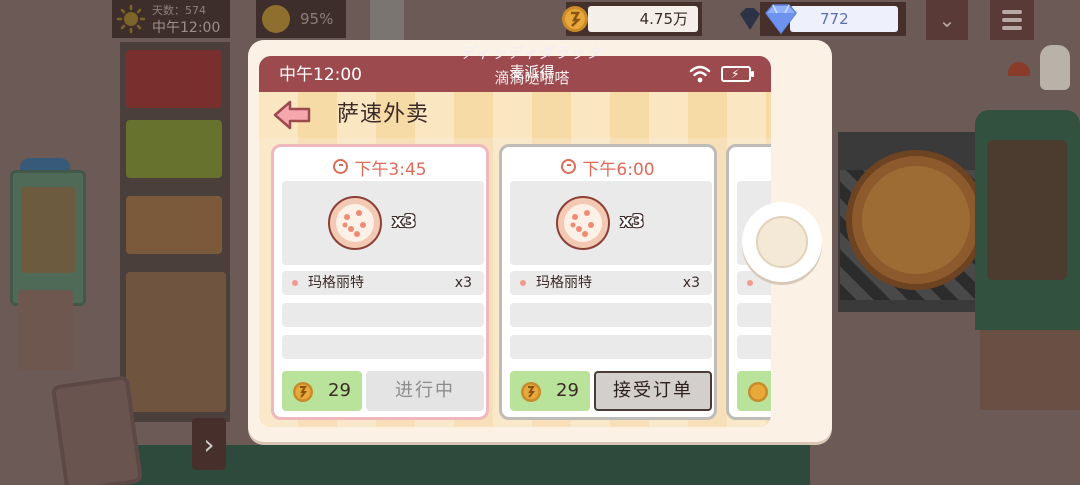 Image resolution: width=1080 pixels, height=485 pixels. What do you see at coordinates (700, 74) in the screenshot?
I see `wifi-icon` at bounding box center [700, 74].